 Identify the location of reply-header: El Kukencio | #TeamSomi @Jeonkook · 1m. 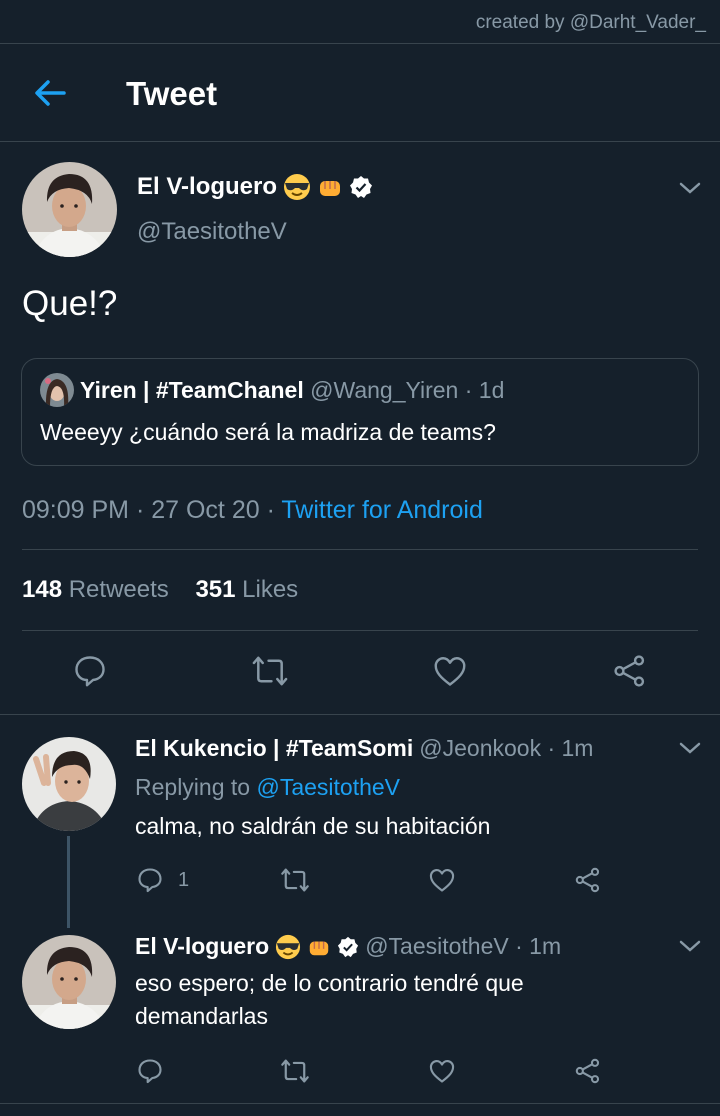
(364, 748).